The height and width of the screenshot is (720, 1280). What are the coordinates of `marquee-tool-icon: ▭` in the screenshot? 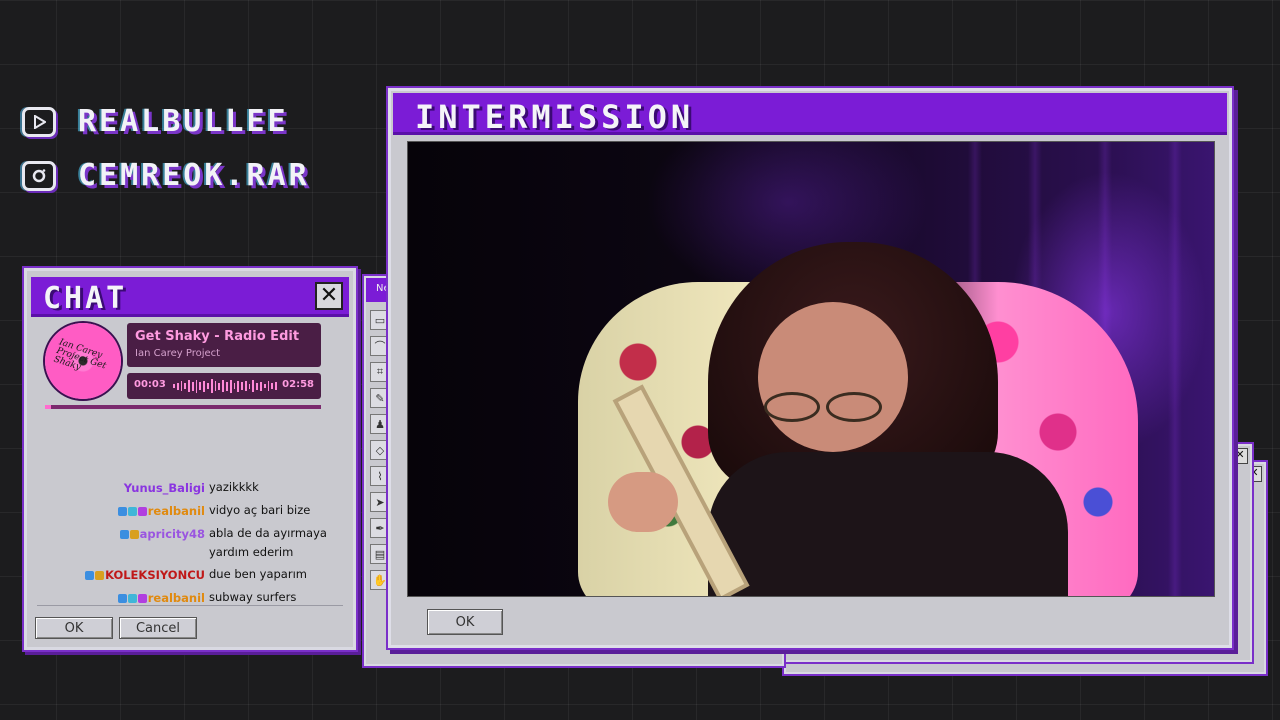 It's located at (380, 320).